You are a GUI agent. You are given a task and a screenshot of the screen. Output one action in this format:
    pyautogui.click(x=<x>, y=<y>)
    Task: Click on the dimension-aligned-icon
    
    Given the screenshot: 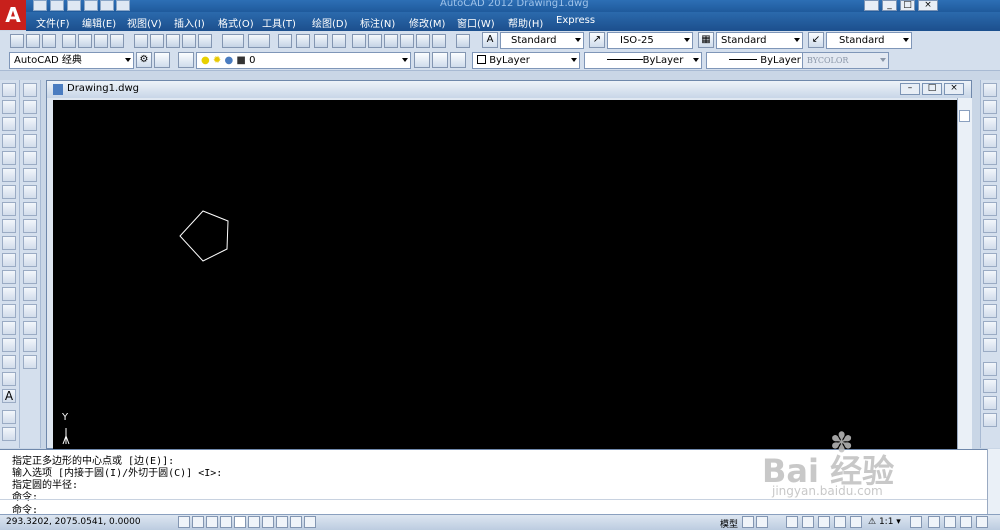 What is the action you would take?
    pyautogui.click(x=9, y=434)
    